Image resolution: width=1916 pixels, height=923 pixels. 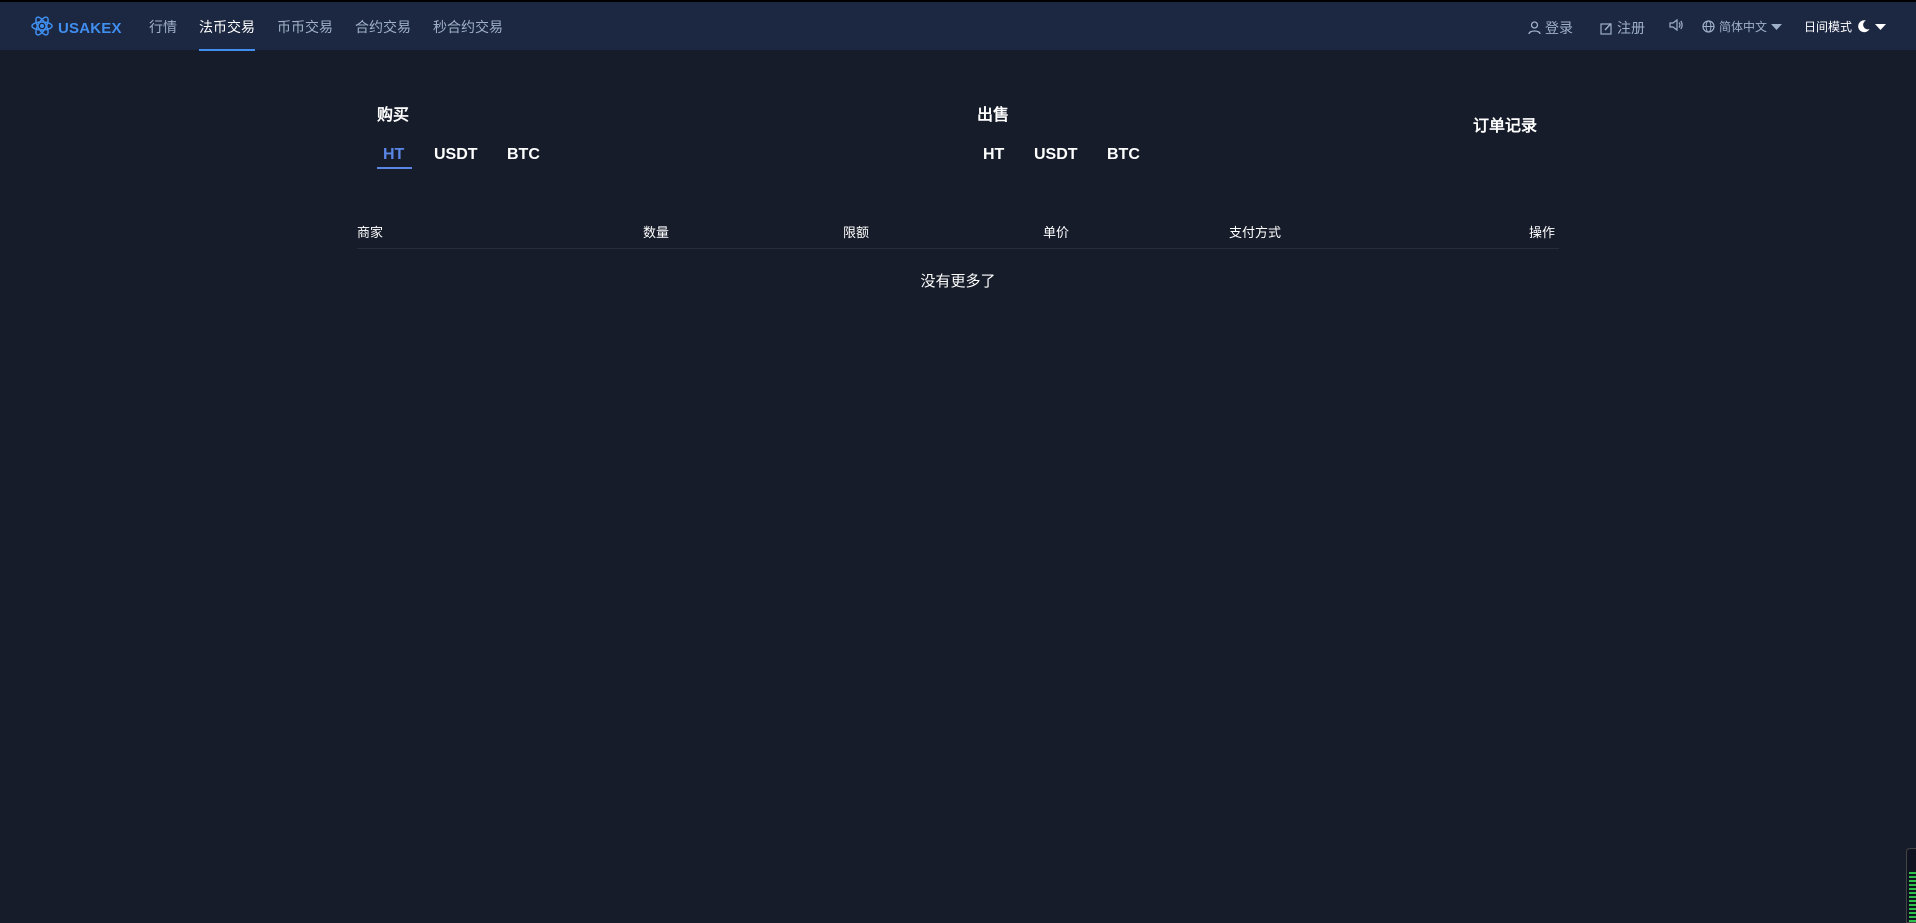 I want to click on theme-mode-selector: 日间模式, so click(x=1845, y=26).